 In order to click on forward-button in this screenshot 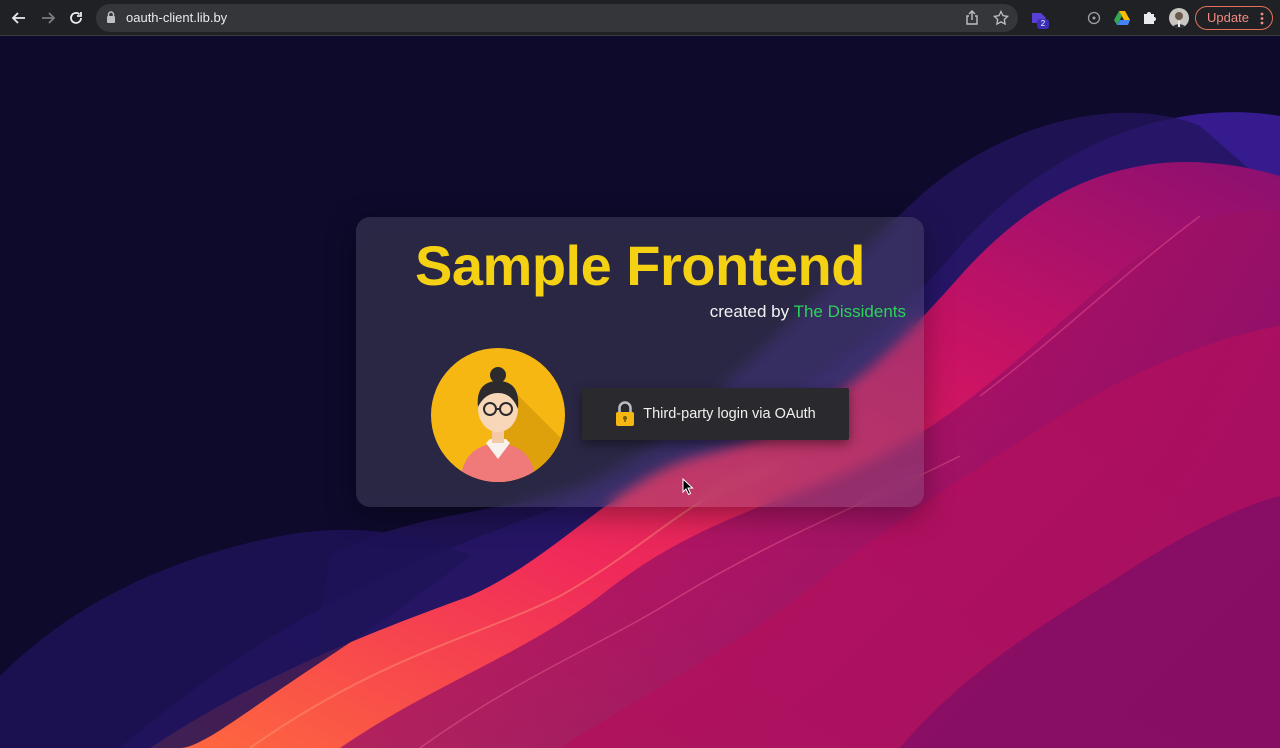, I will do `click(48, 18)`.